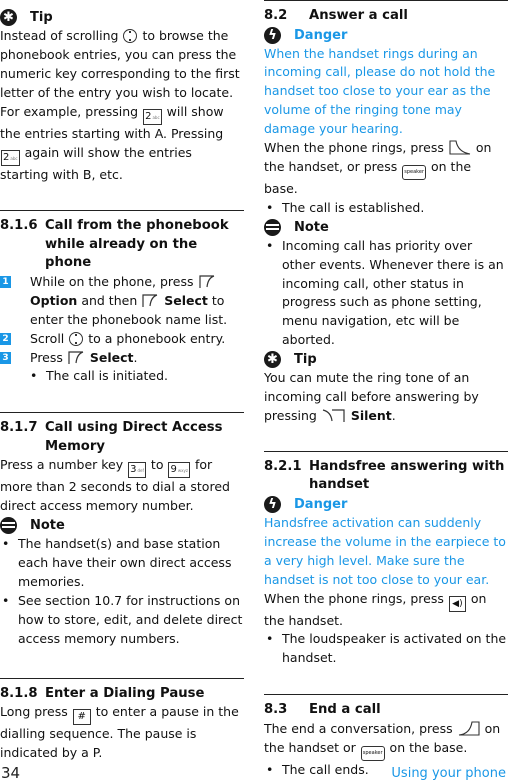  Describe the element at coordinates (11, 773) in the screenshot. I see `page-number: 34` at that location.